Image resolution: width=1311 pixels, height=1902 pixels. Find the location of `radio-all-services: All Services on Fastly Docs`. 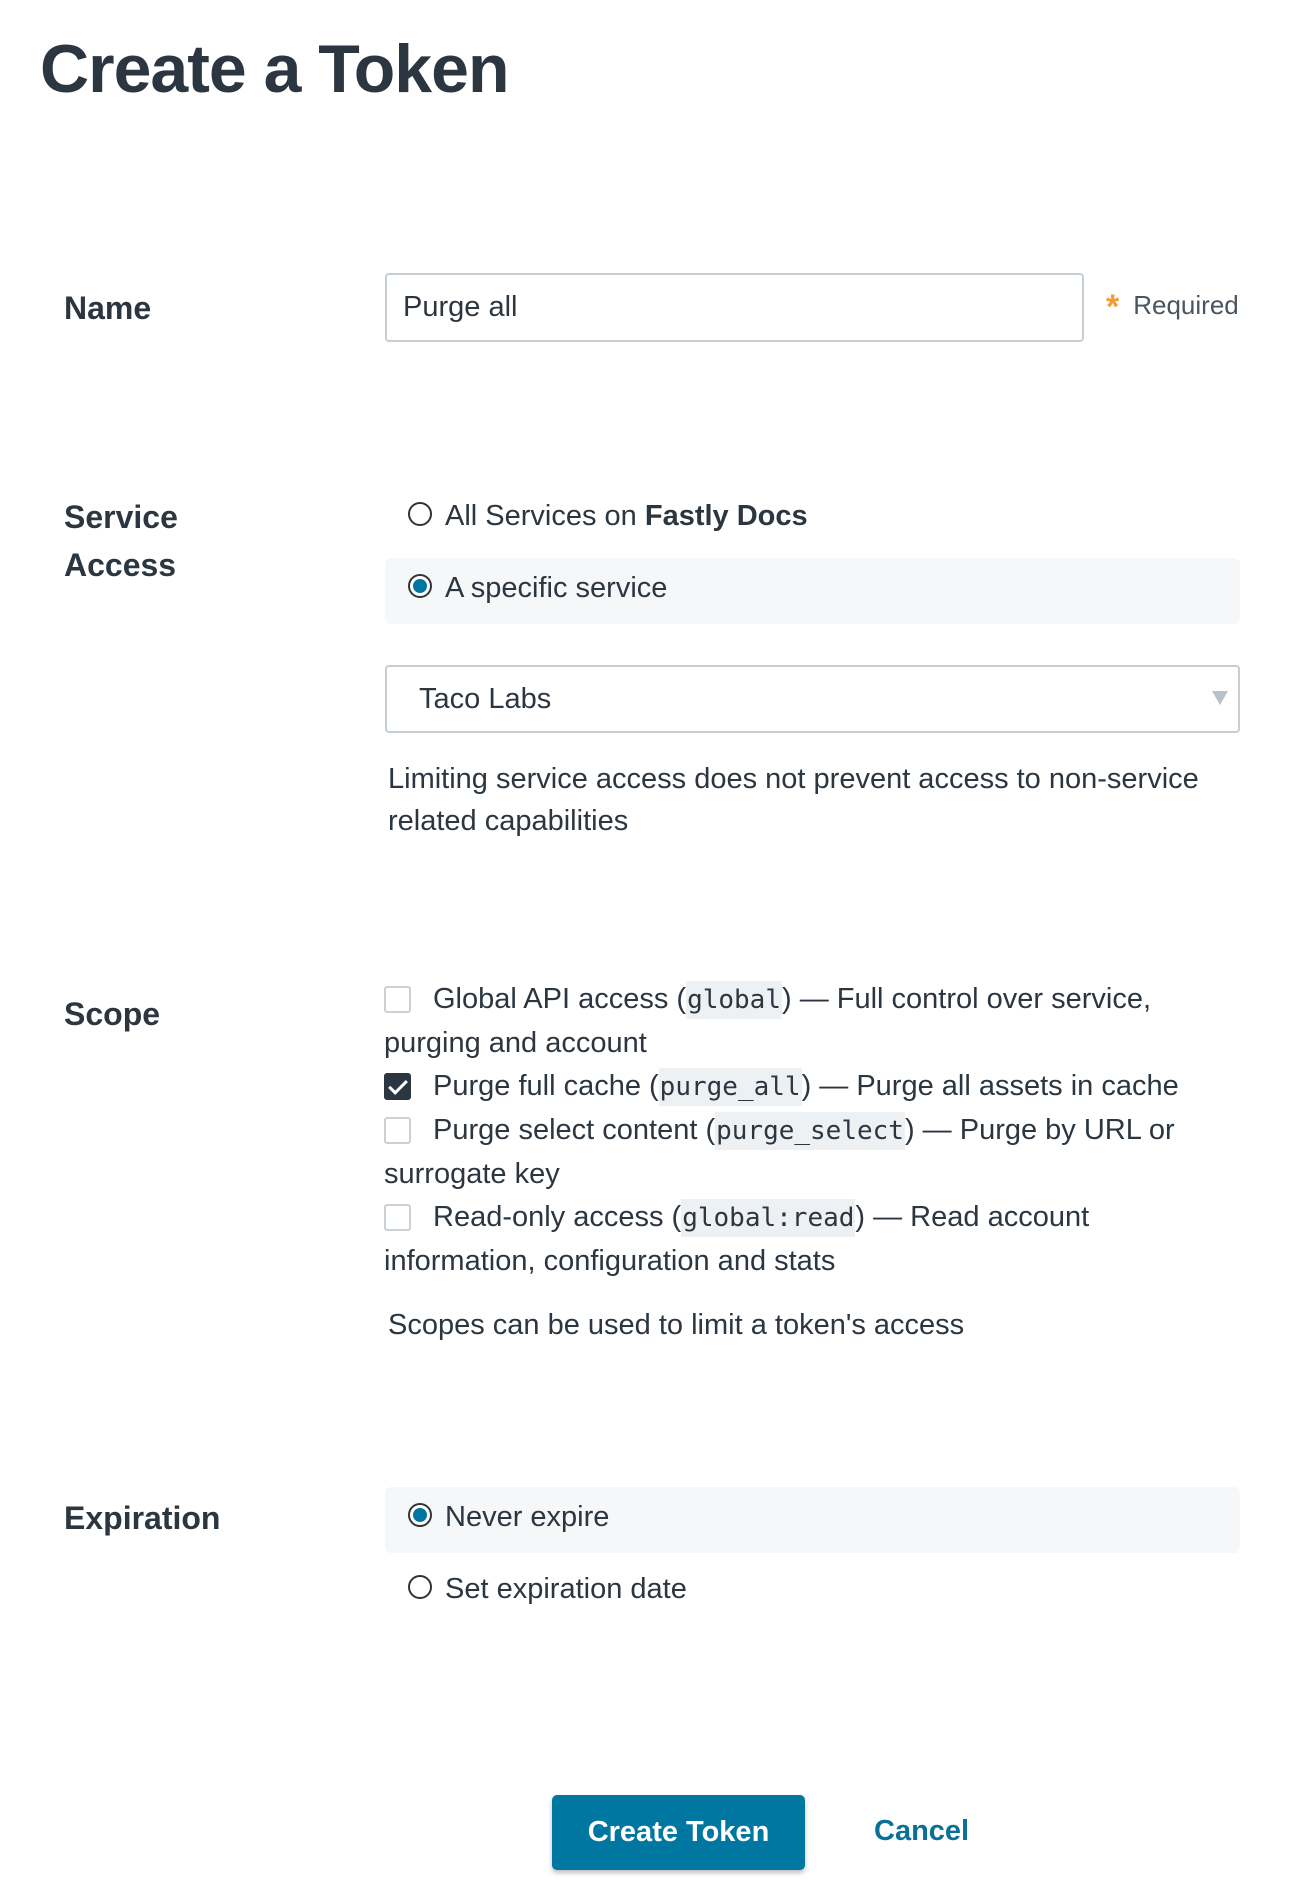

radio-all-services: All Services on Fastly Docs is located at coordinates (812, 519).